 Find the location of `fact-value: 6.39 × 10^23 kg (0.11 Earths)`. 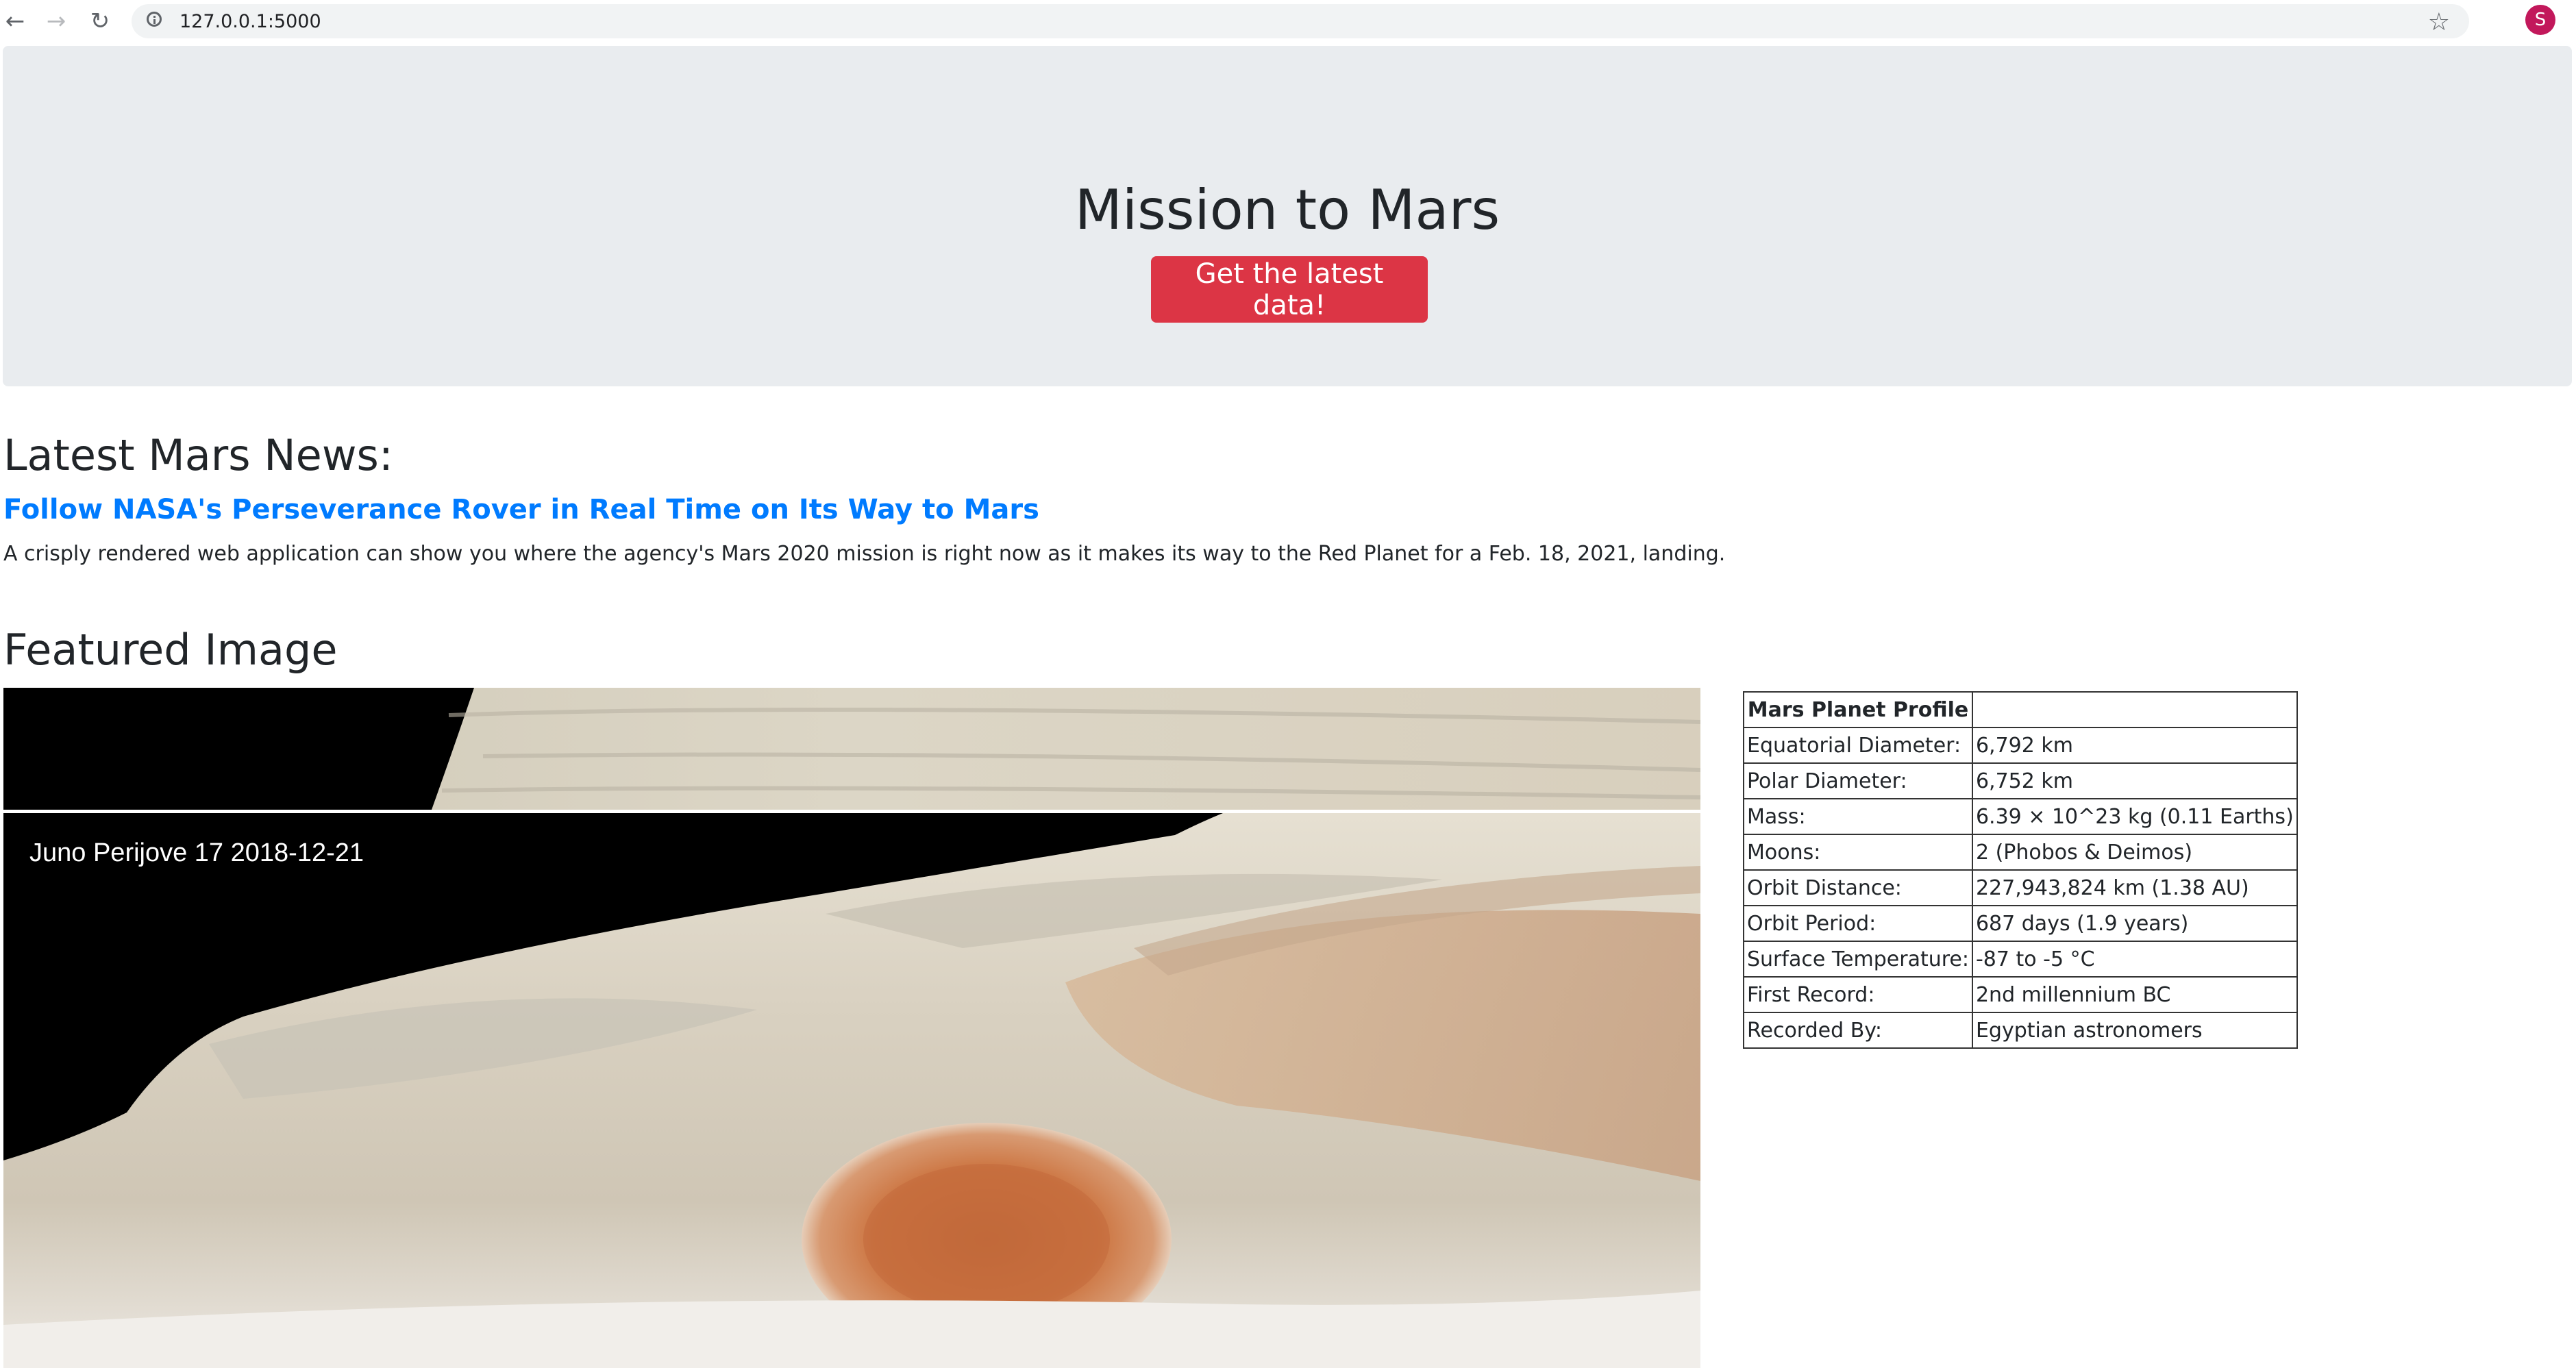

fact-value: 6.39 × 10^23 kg (0.11 Earths) is located at coordinates (2134, 816).